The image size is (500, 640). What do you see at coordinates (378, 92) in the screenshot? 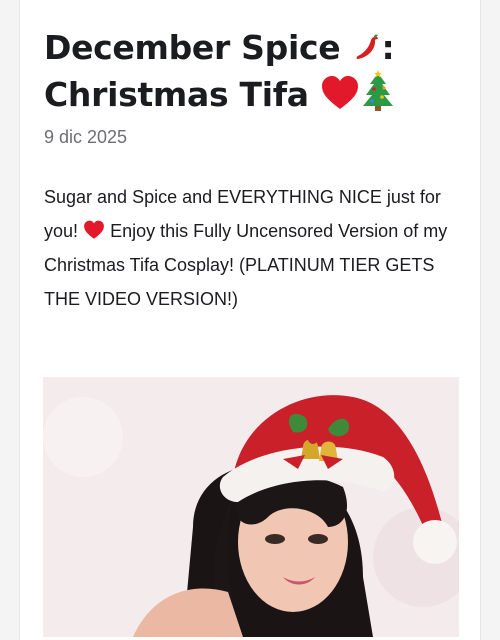
I see `christmas-tree-icon` at bounding box center [378, 92].